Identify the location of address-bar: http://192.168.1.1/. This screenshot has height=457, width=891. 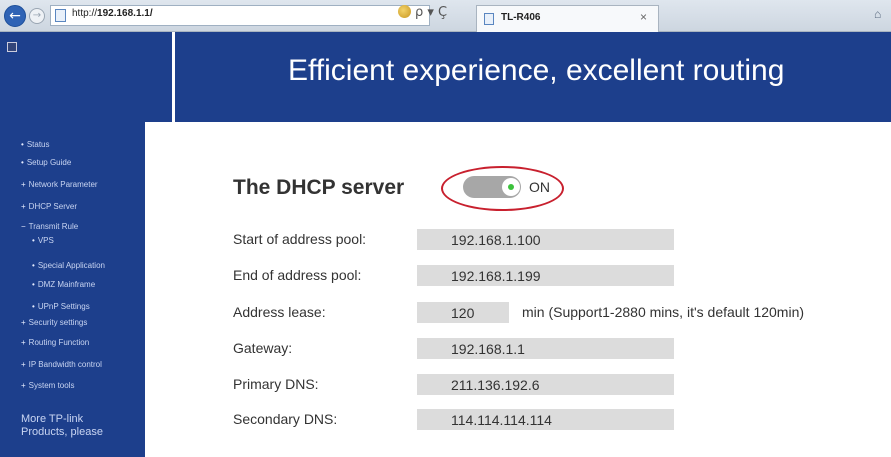
(240, 15).